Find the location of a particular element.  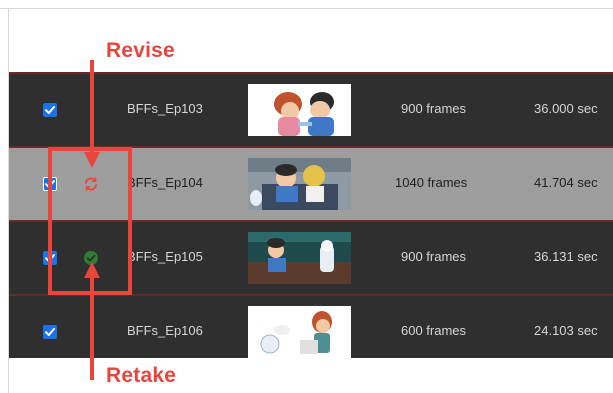

revise-callout-label: Revise is located at coordinates (140, 50).